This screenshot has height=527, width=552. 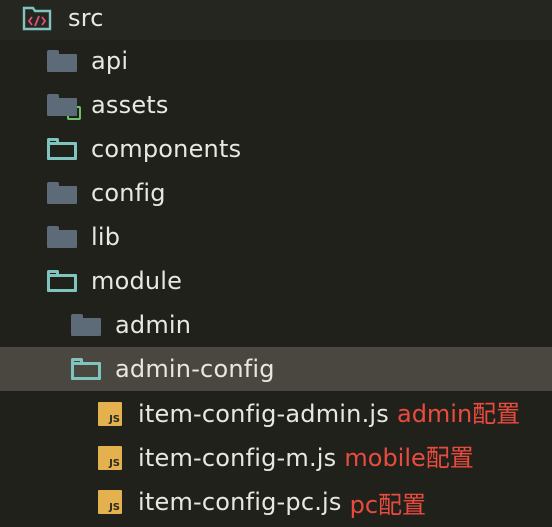 I want to click on tree-item-item-config-m-js: JS item-config-m.js mobile配置, so click(x=276, y=458).